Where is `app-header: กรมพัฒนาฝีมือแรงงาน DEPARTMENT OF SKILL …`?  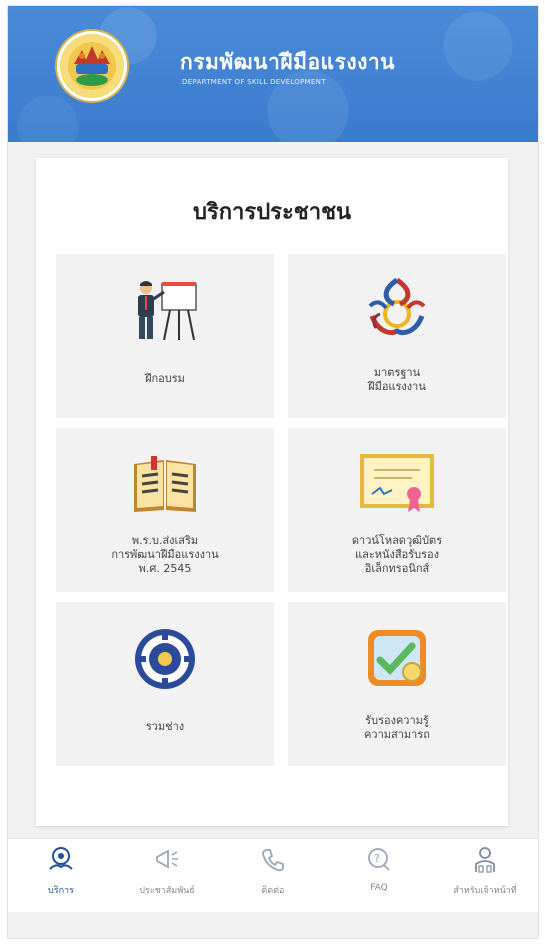
app-header: กรมพัฒนาฝีมือแรงงาน DEPARTMENT OF SKILL … is located at coordinates (273, 74).